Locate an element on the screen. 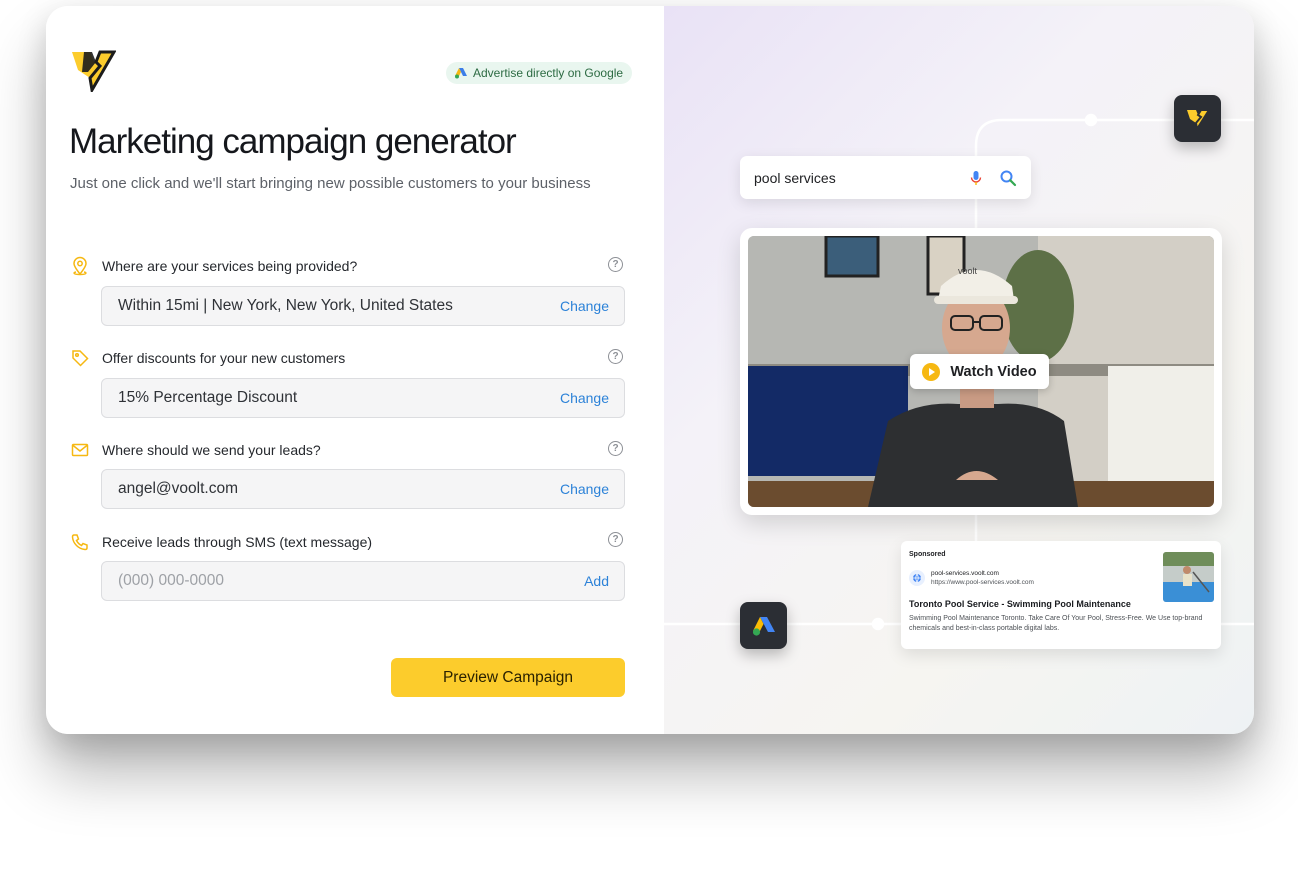 The height and width of the screenshot is (890, 1298). video-thumbnail: voolt Watch Video is located at coordinates (981, 371).